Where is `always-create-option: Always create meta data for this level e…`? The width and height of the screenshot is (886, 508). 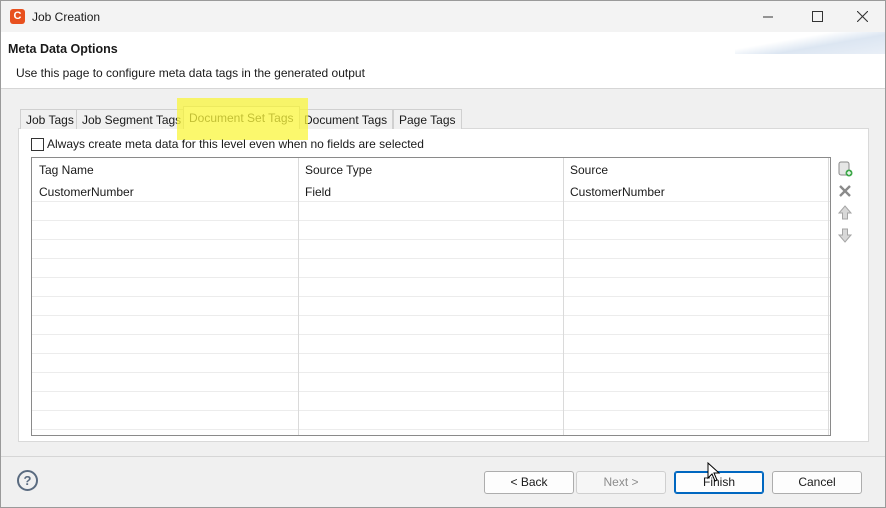 always-create-option: Always create meta data for this level e… is located at coordinates (227, 144).